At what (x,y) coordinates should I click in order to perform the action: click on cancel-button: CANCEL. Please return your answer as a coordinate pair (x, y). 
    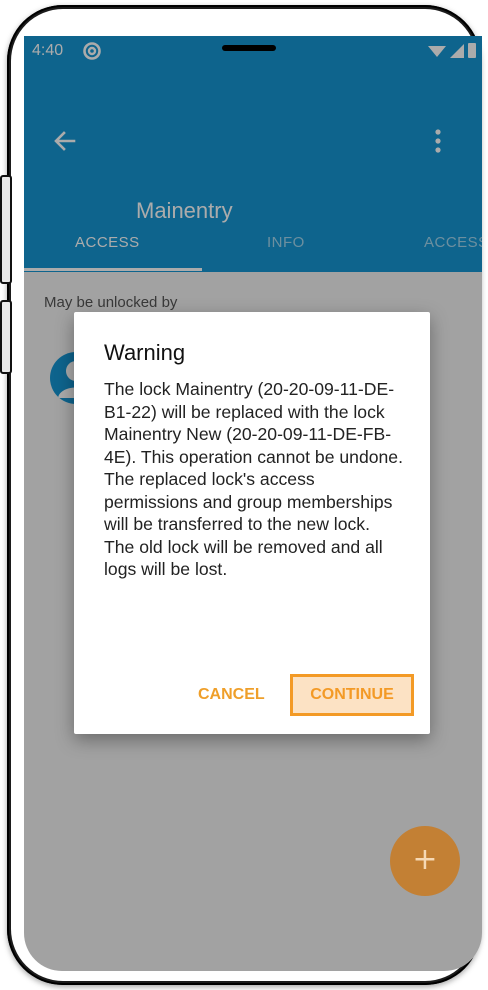
    Looking at the image, I should click on (231, 695).